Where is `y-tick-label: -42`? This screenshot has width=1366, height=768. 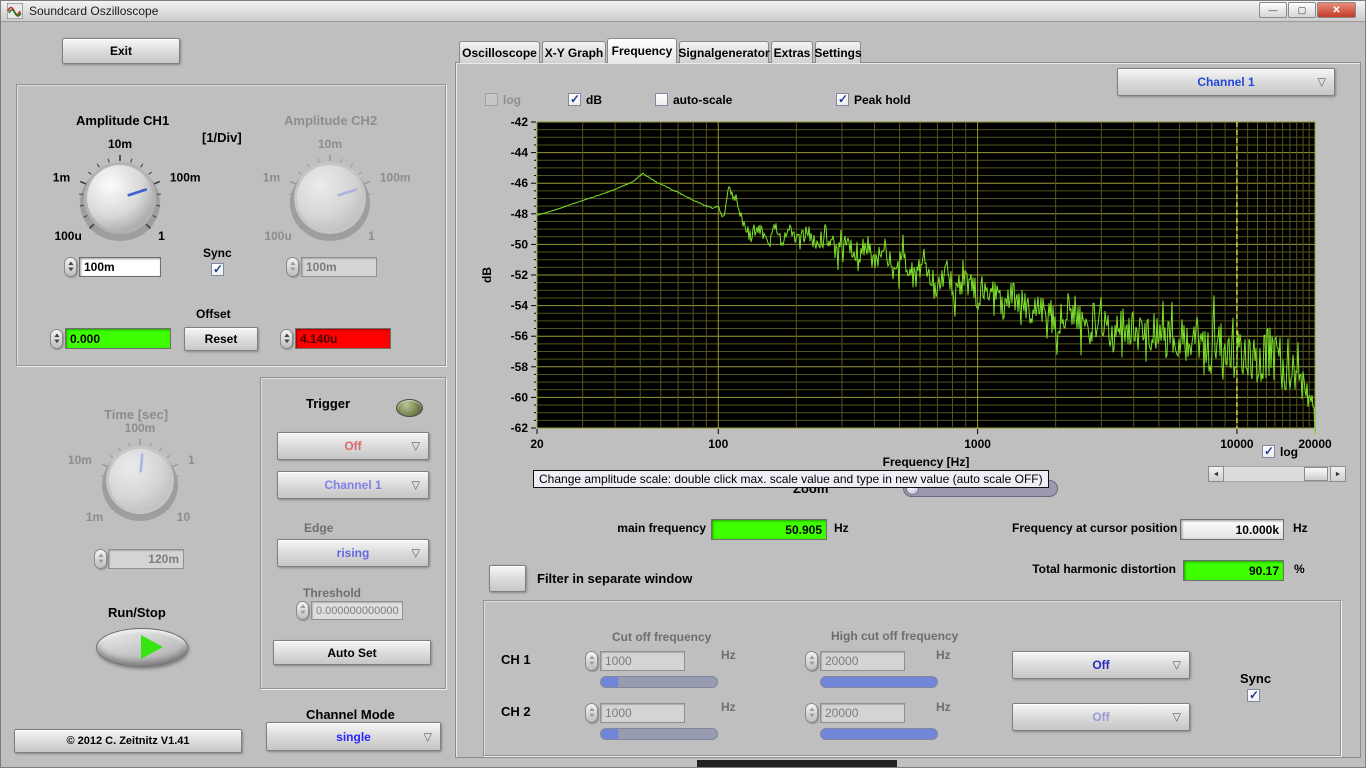
y-tick-label: -42 is located at coordinates (520, 122).